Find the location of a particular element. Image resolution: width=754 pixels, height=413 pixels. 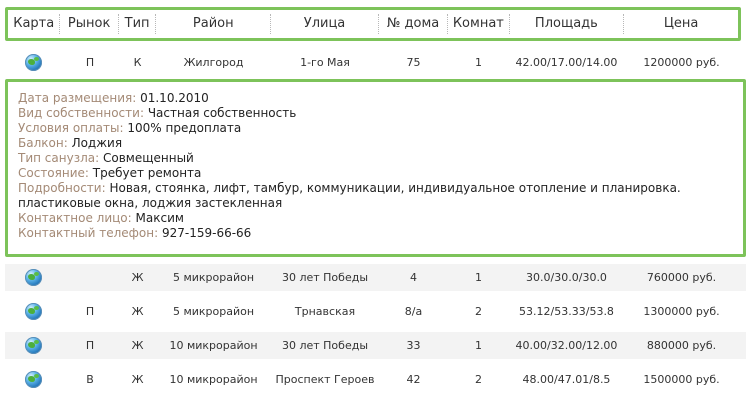

cell-price: 1300000 руб. is located at coordinates (681, 311).